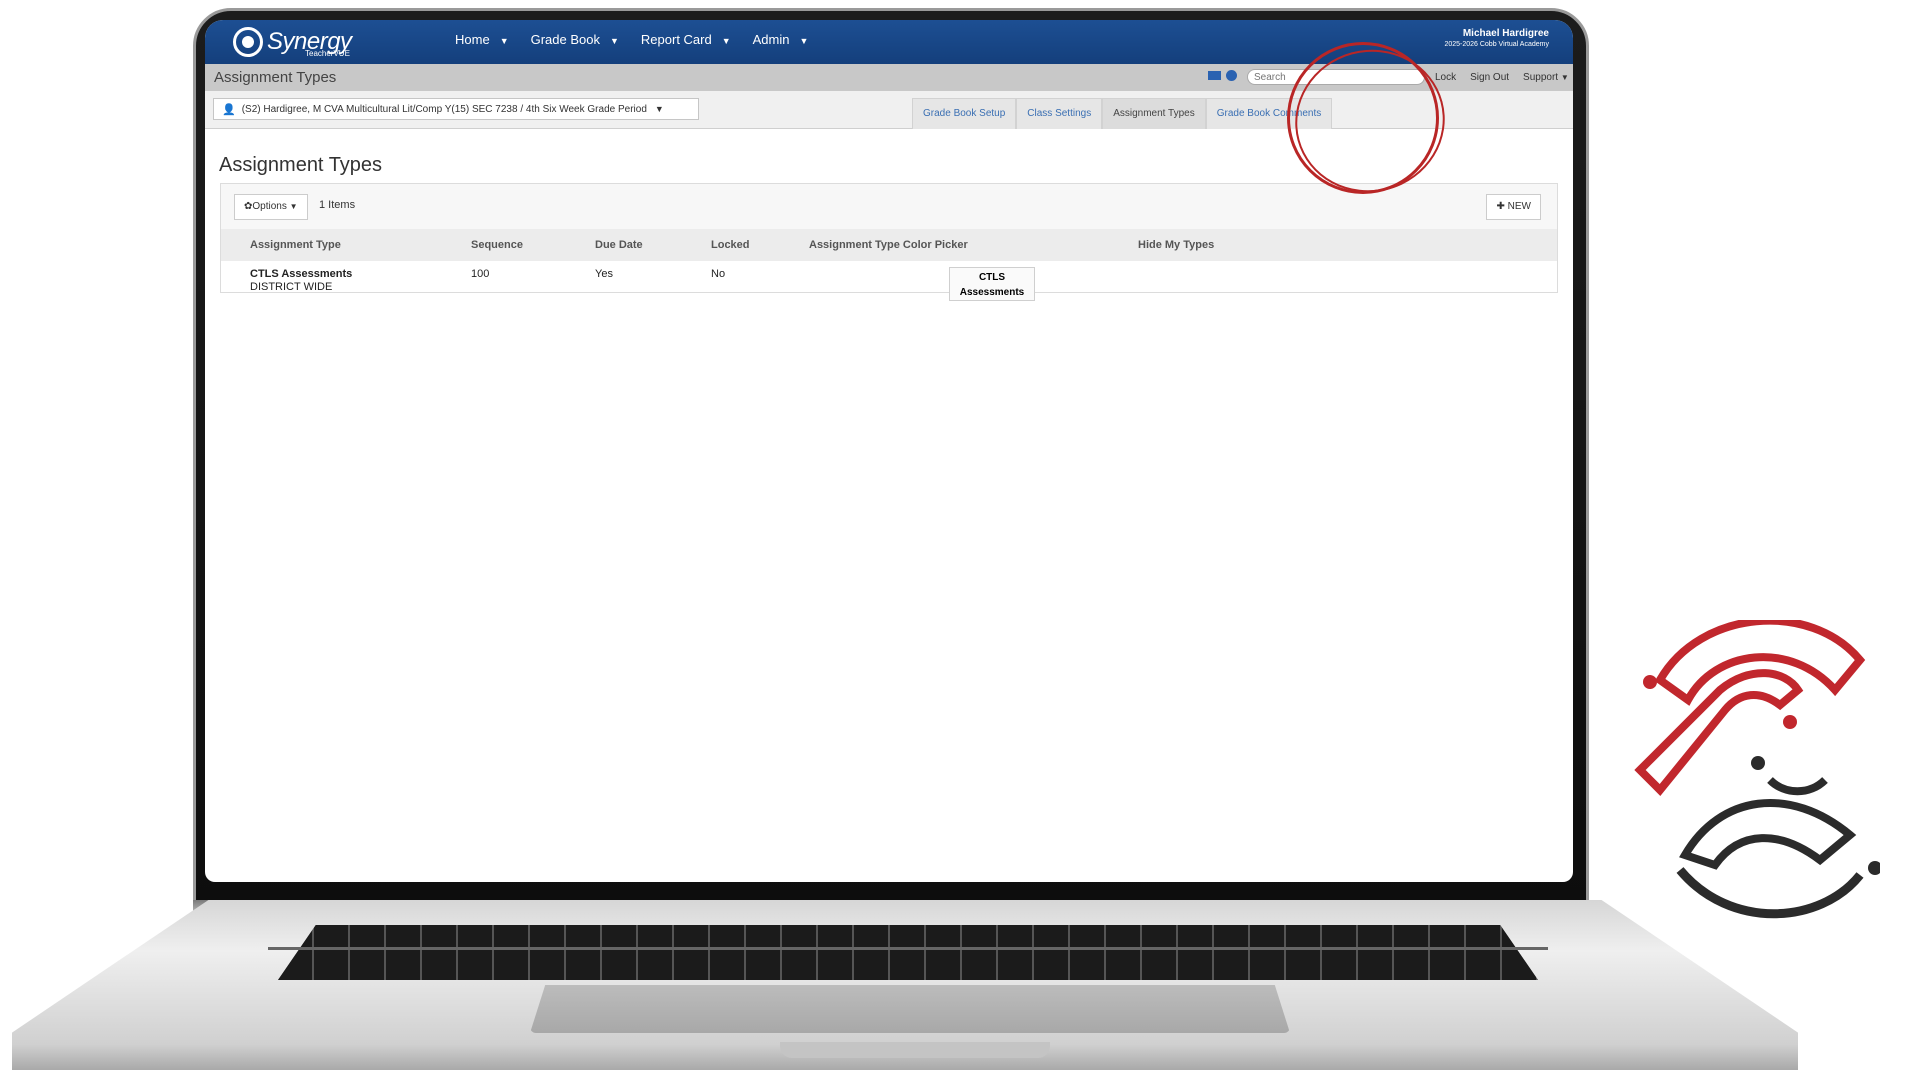  I want to click on sign-out-link: Sign Out, so click(1489, 77).